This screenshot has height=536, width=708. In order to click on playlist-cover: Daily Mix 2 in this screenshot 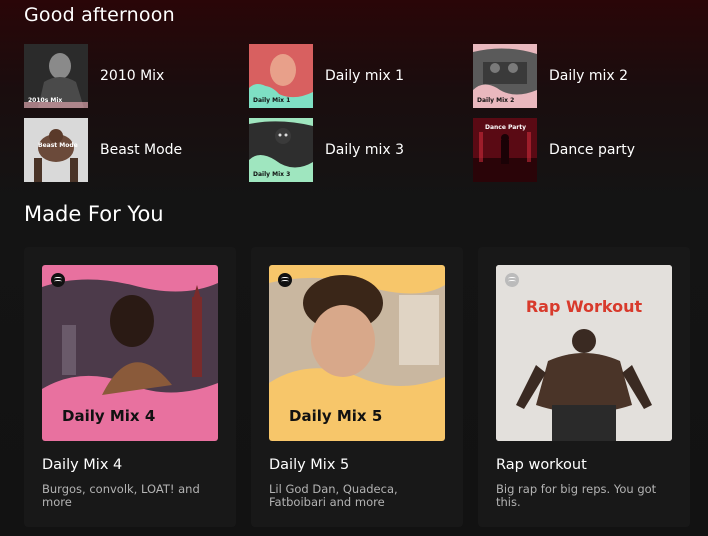, I will do `click(505, 76)`.